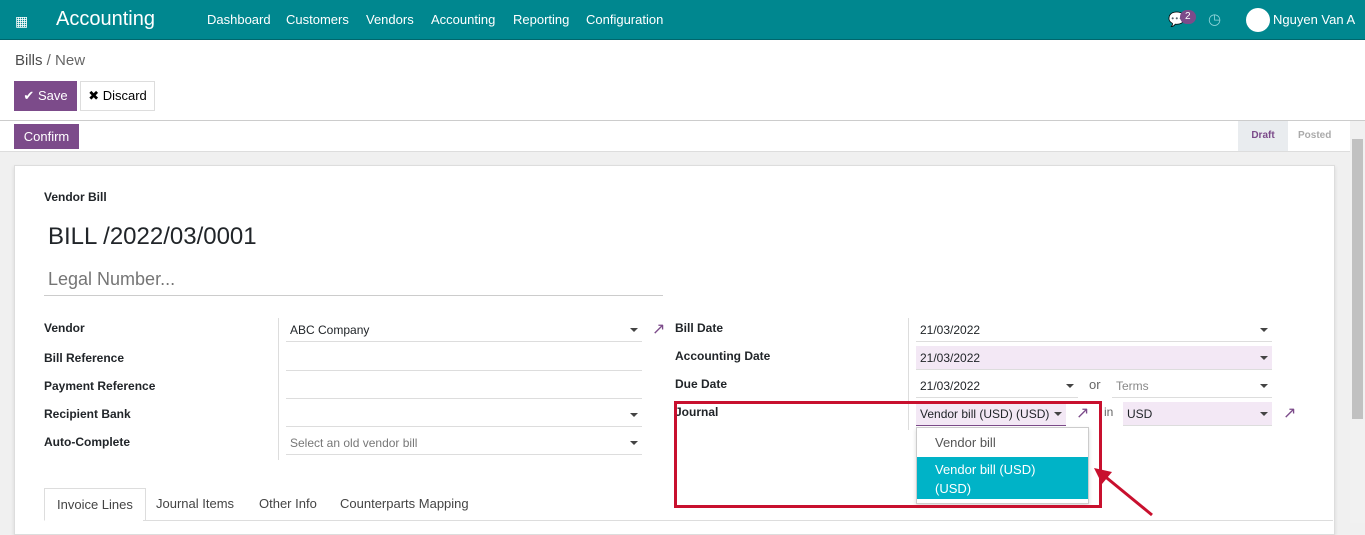 This screenshot has height=535, width=1365. What do you see at coordinates (1314, 19) in the screenshot?
I see `user-name: Nguyen Van A` at bounding box center [1314, 19].